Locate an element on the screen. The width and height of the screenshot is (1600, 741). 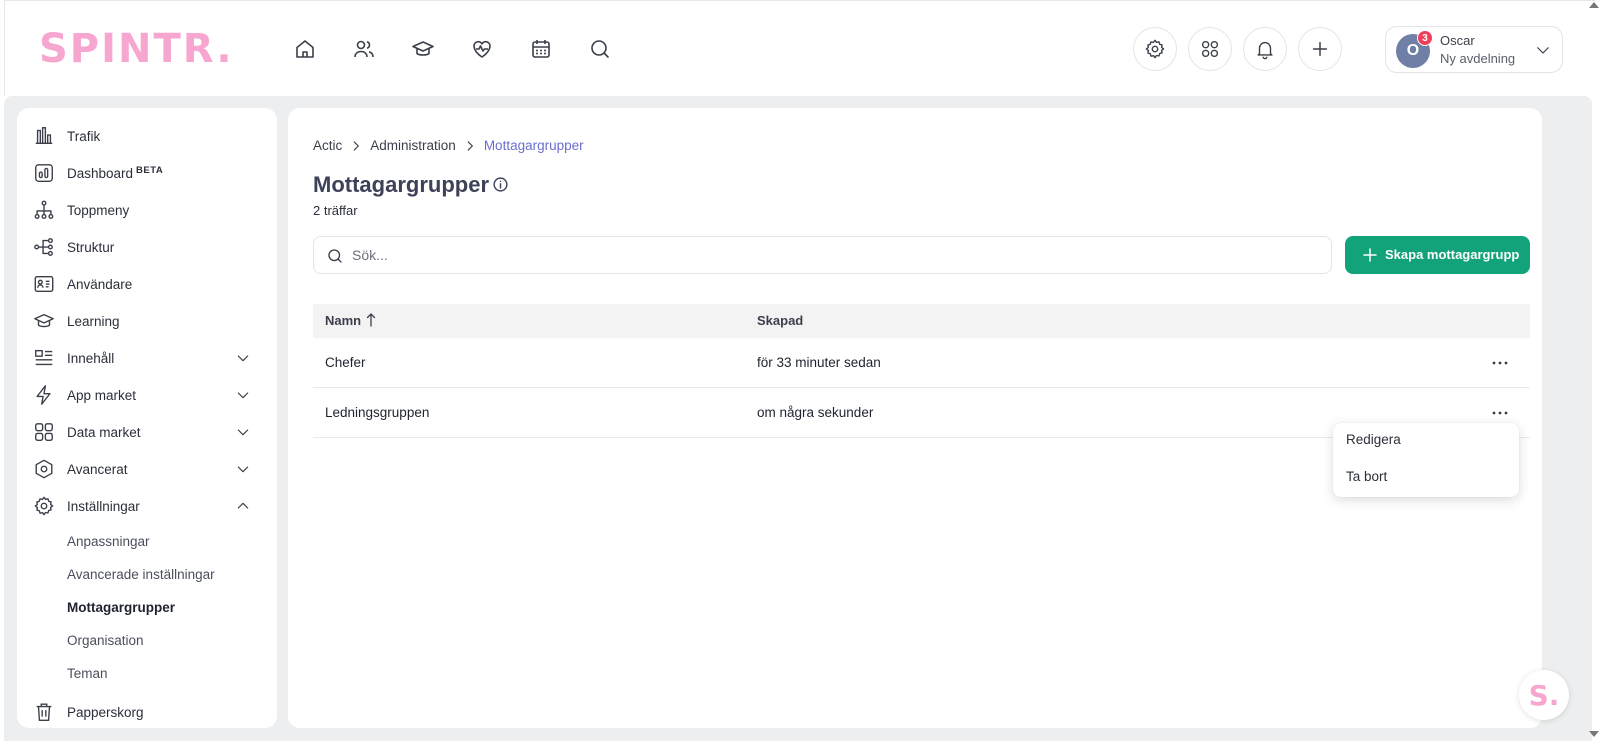
search-field is located at coordinates (822, 255).